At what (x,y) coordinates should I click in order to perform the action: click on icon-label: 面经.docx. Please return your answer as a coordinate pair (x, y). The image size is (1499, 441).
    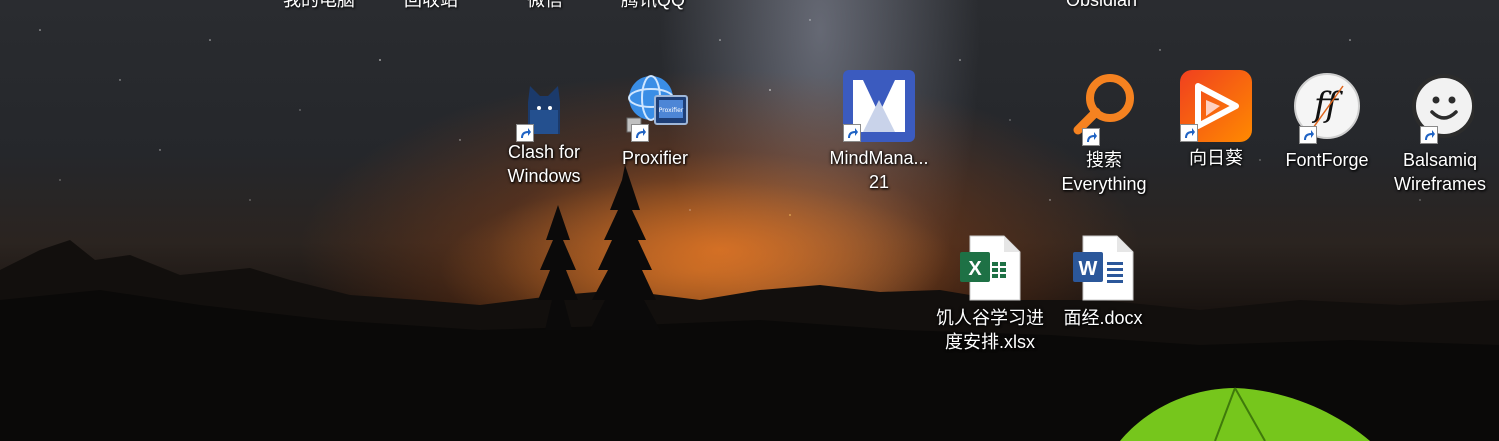
    Looking at the image, I should click on (1103, 318).